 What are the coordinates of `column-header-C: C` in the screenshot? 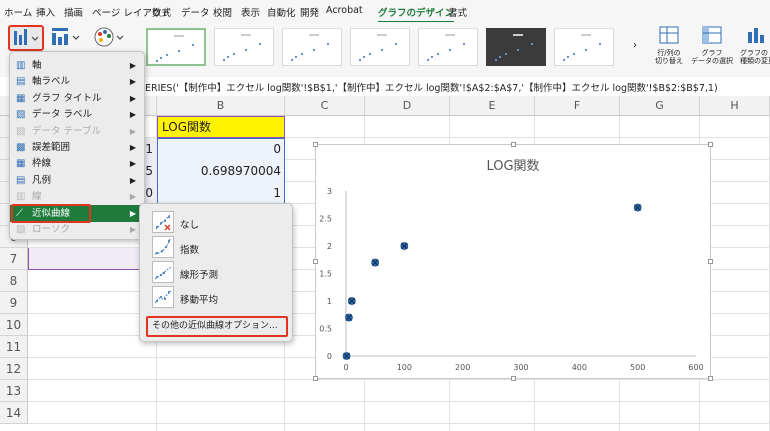 It's located at (325, 106).